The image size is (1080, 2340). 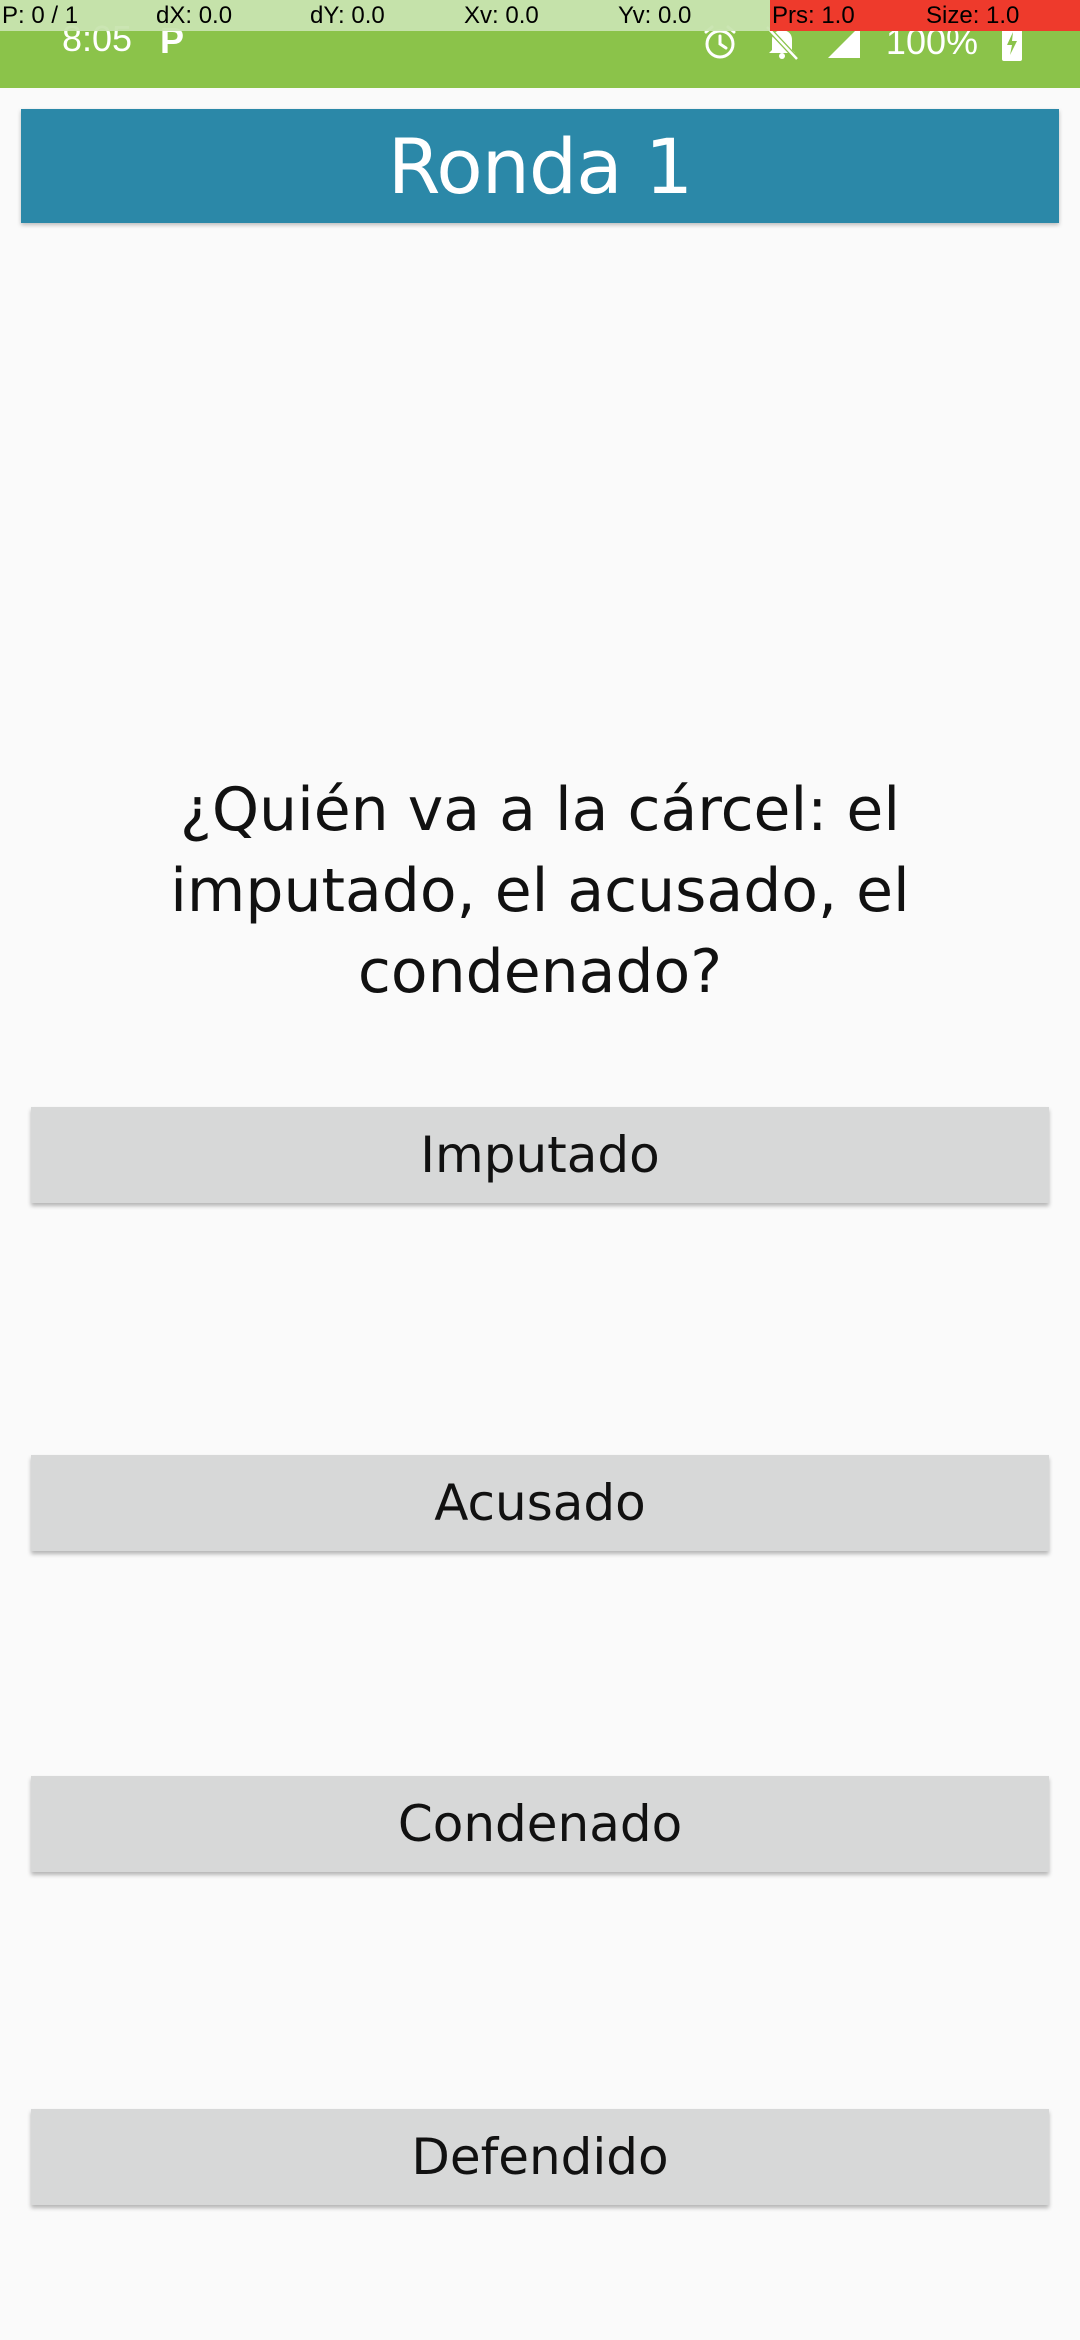 I want to click on answer-button-imputado: Imputado, so click(x=540, y=1155).